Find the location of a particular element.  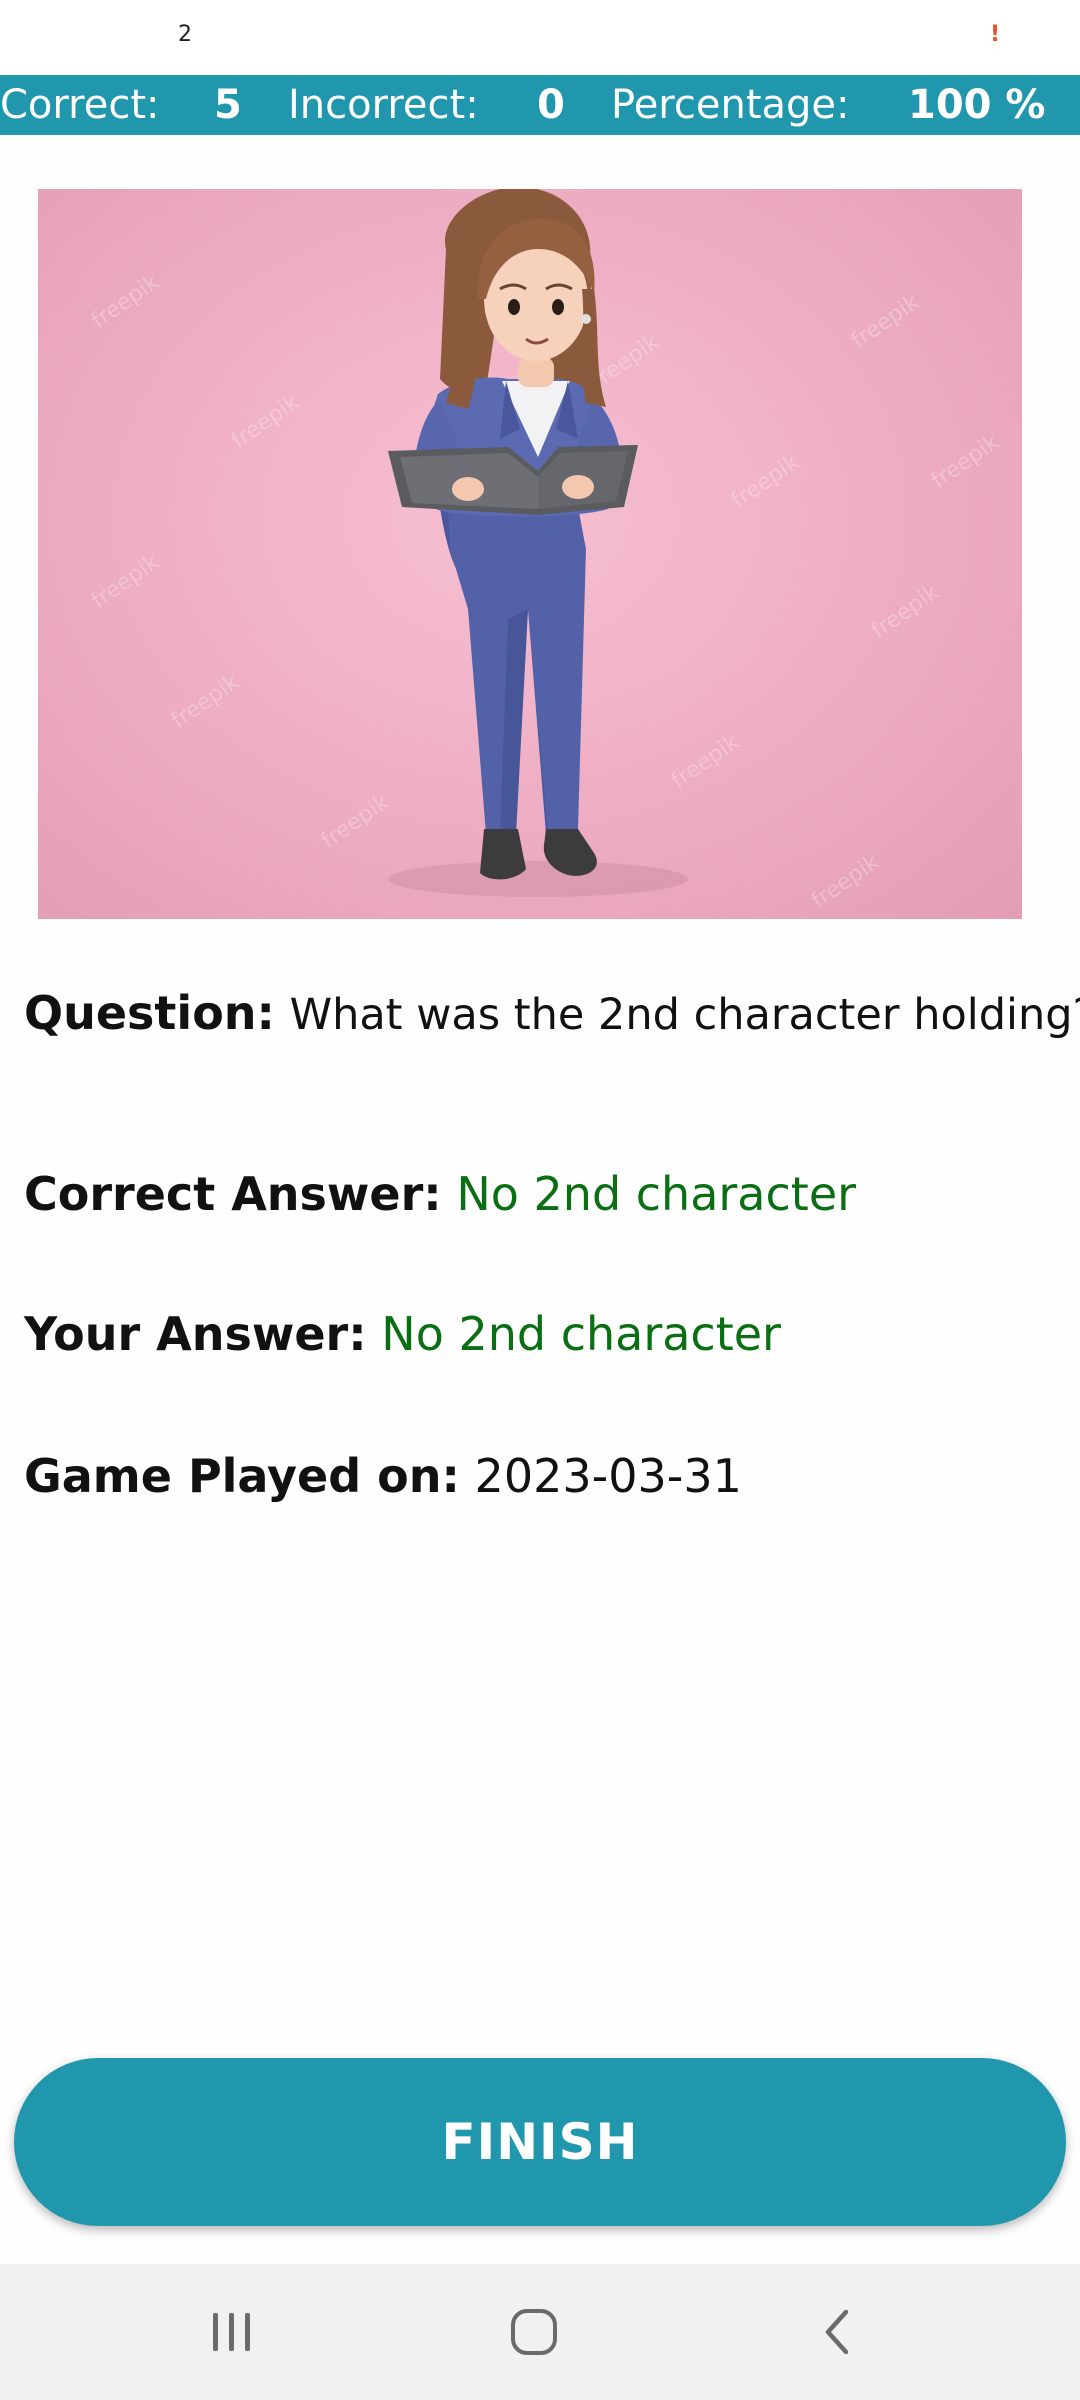

recents-icon is located at coordinates (231, 2332).